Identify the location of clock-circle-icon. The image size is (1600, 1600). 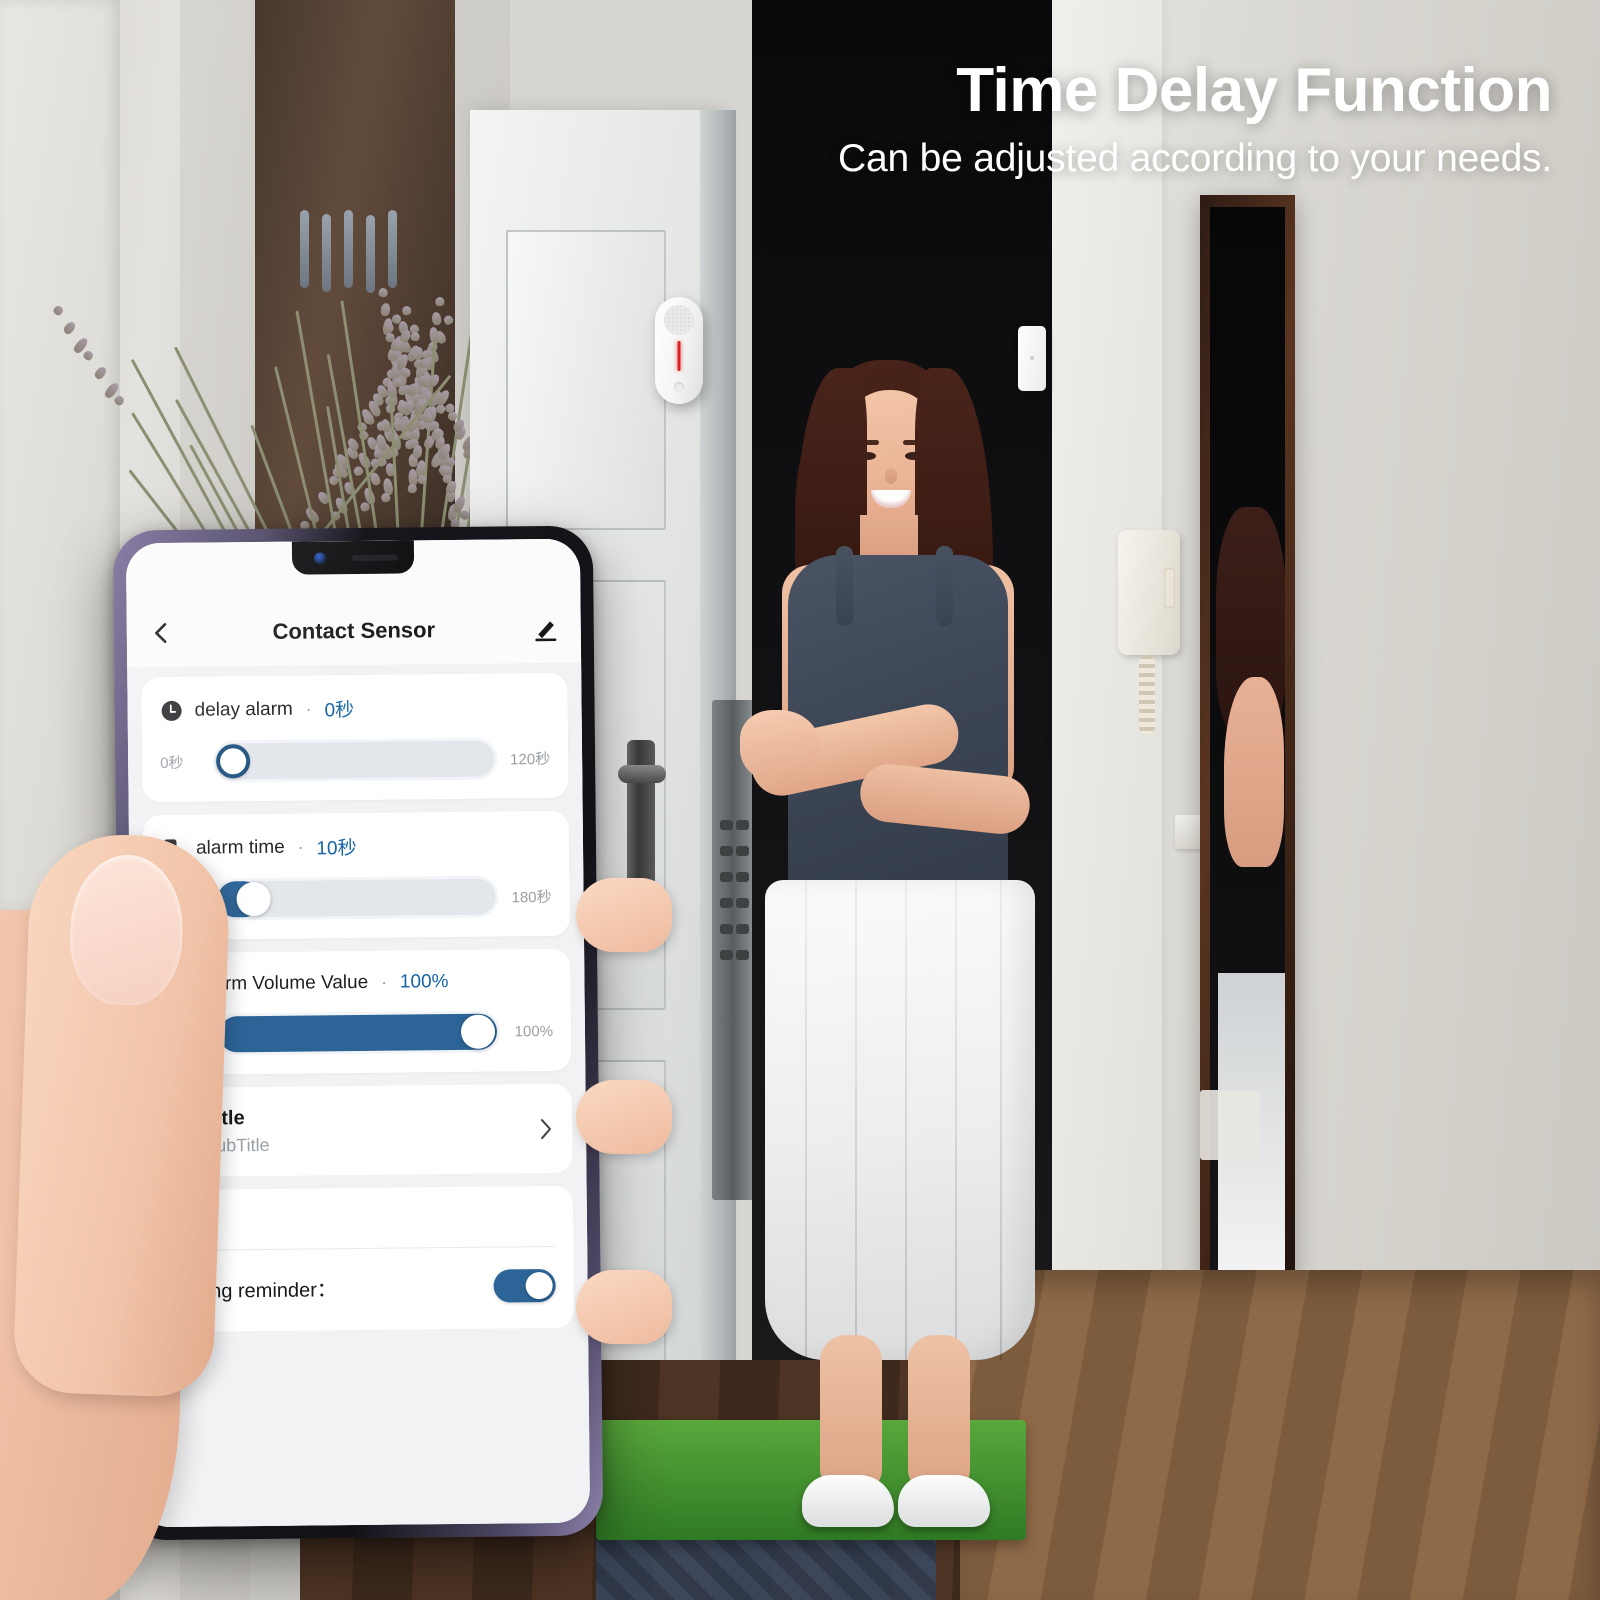
(171, 710).